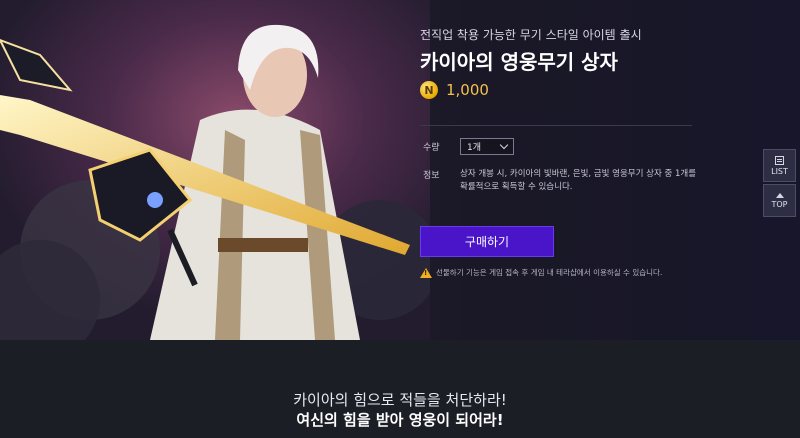 The width and height of the screenshot is (800, 438). I want to click on side-nav: LIST TOP, so click(779, 184).